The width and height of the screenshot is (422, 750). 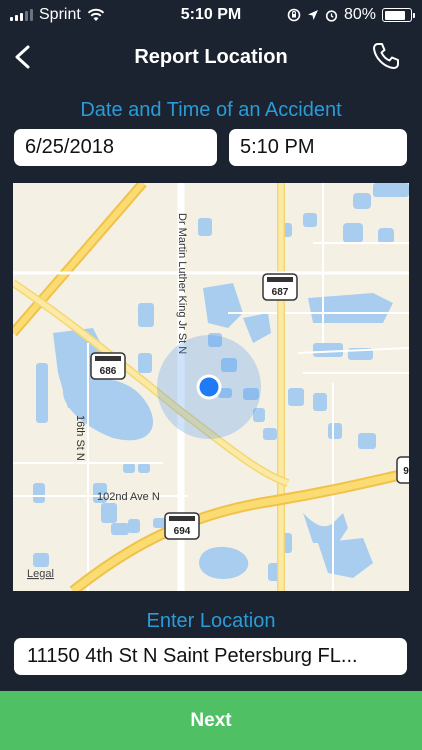 What do you see at coordinates (402, 470) in the screenshot?
I see `shield-9: 9` at bounding box center [402, 470].